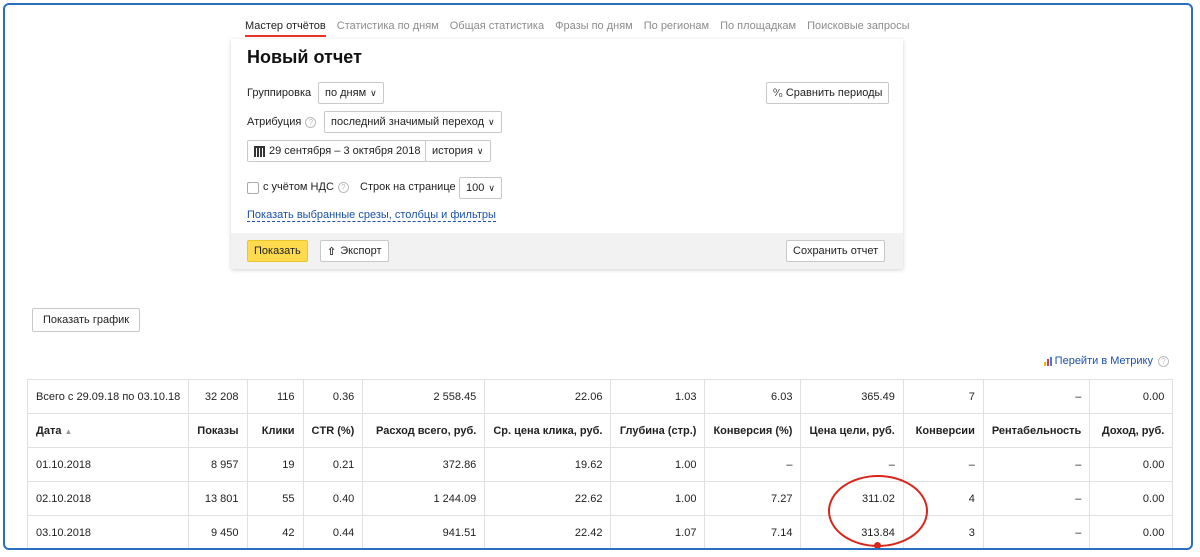 This screenshot has height=557, width=1200. Describe the element at coordinates (548, 498) in the screenshot. I see `cell-avg-cpc: 22.62` at that location.